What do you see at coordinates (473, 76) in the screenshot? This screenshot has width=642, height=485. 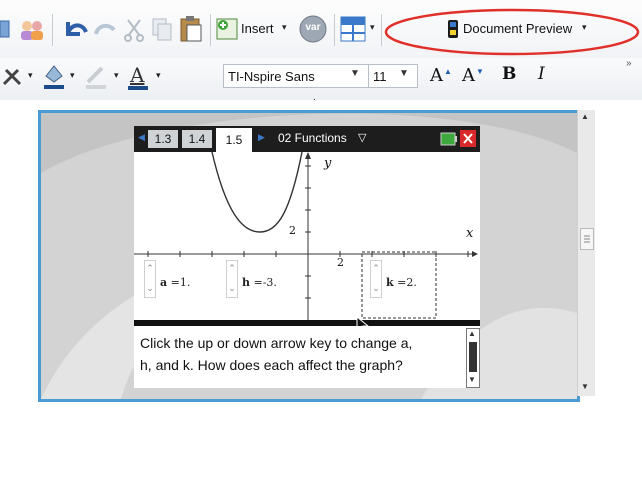 I see `shrink-font-button: A ▼` at bounding box center [473, 76].